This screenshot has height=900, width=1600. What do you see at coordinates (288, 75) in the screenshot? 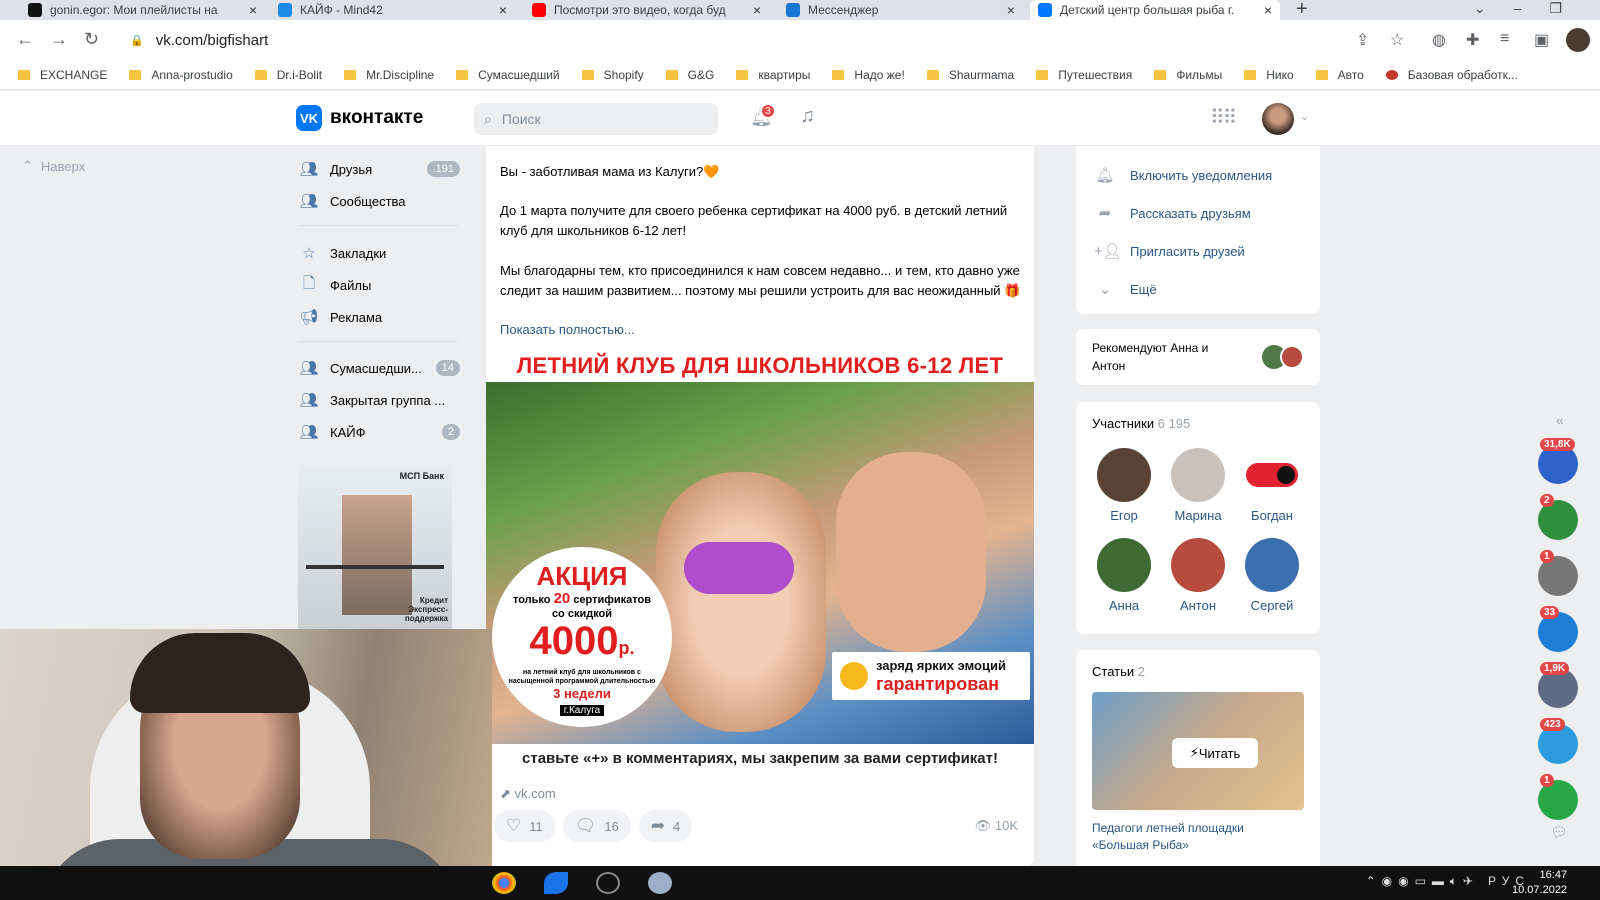
I see `bookmark-item: Dr.i-Bolit` at bounding box center [288, 75].